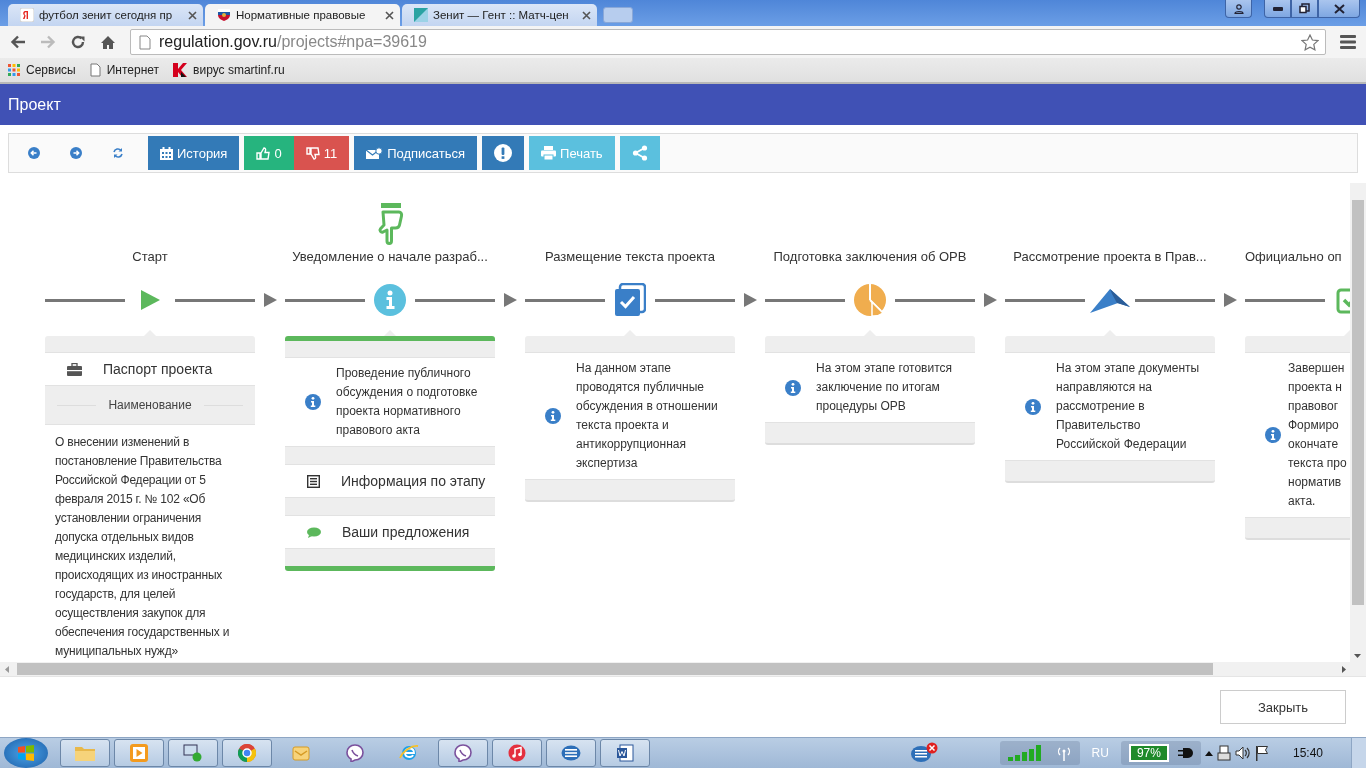 This screenshot has width=1366, height=768. Describe the element at coordinates (78, 42) in the screenshot. I see `reload-icon` at that location.